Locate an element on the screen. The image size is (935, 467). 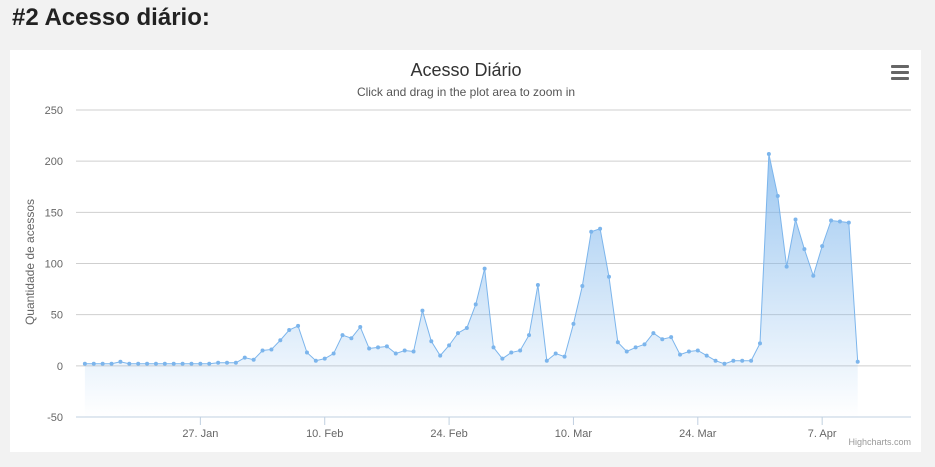
chart-title: Acesso Diário is located at coordinates (465, 70).